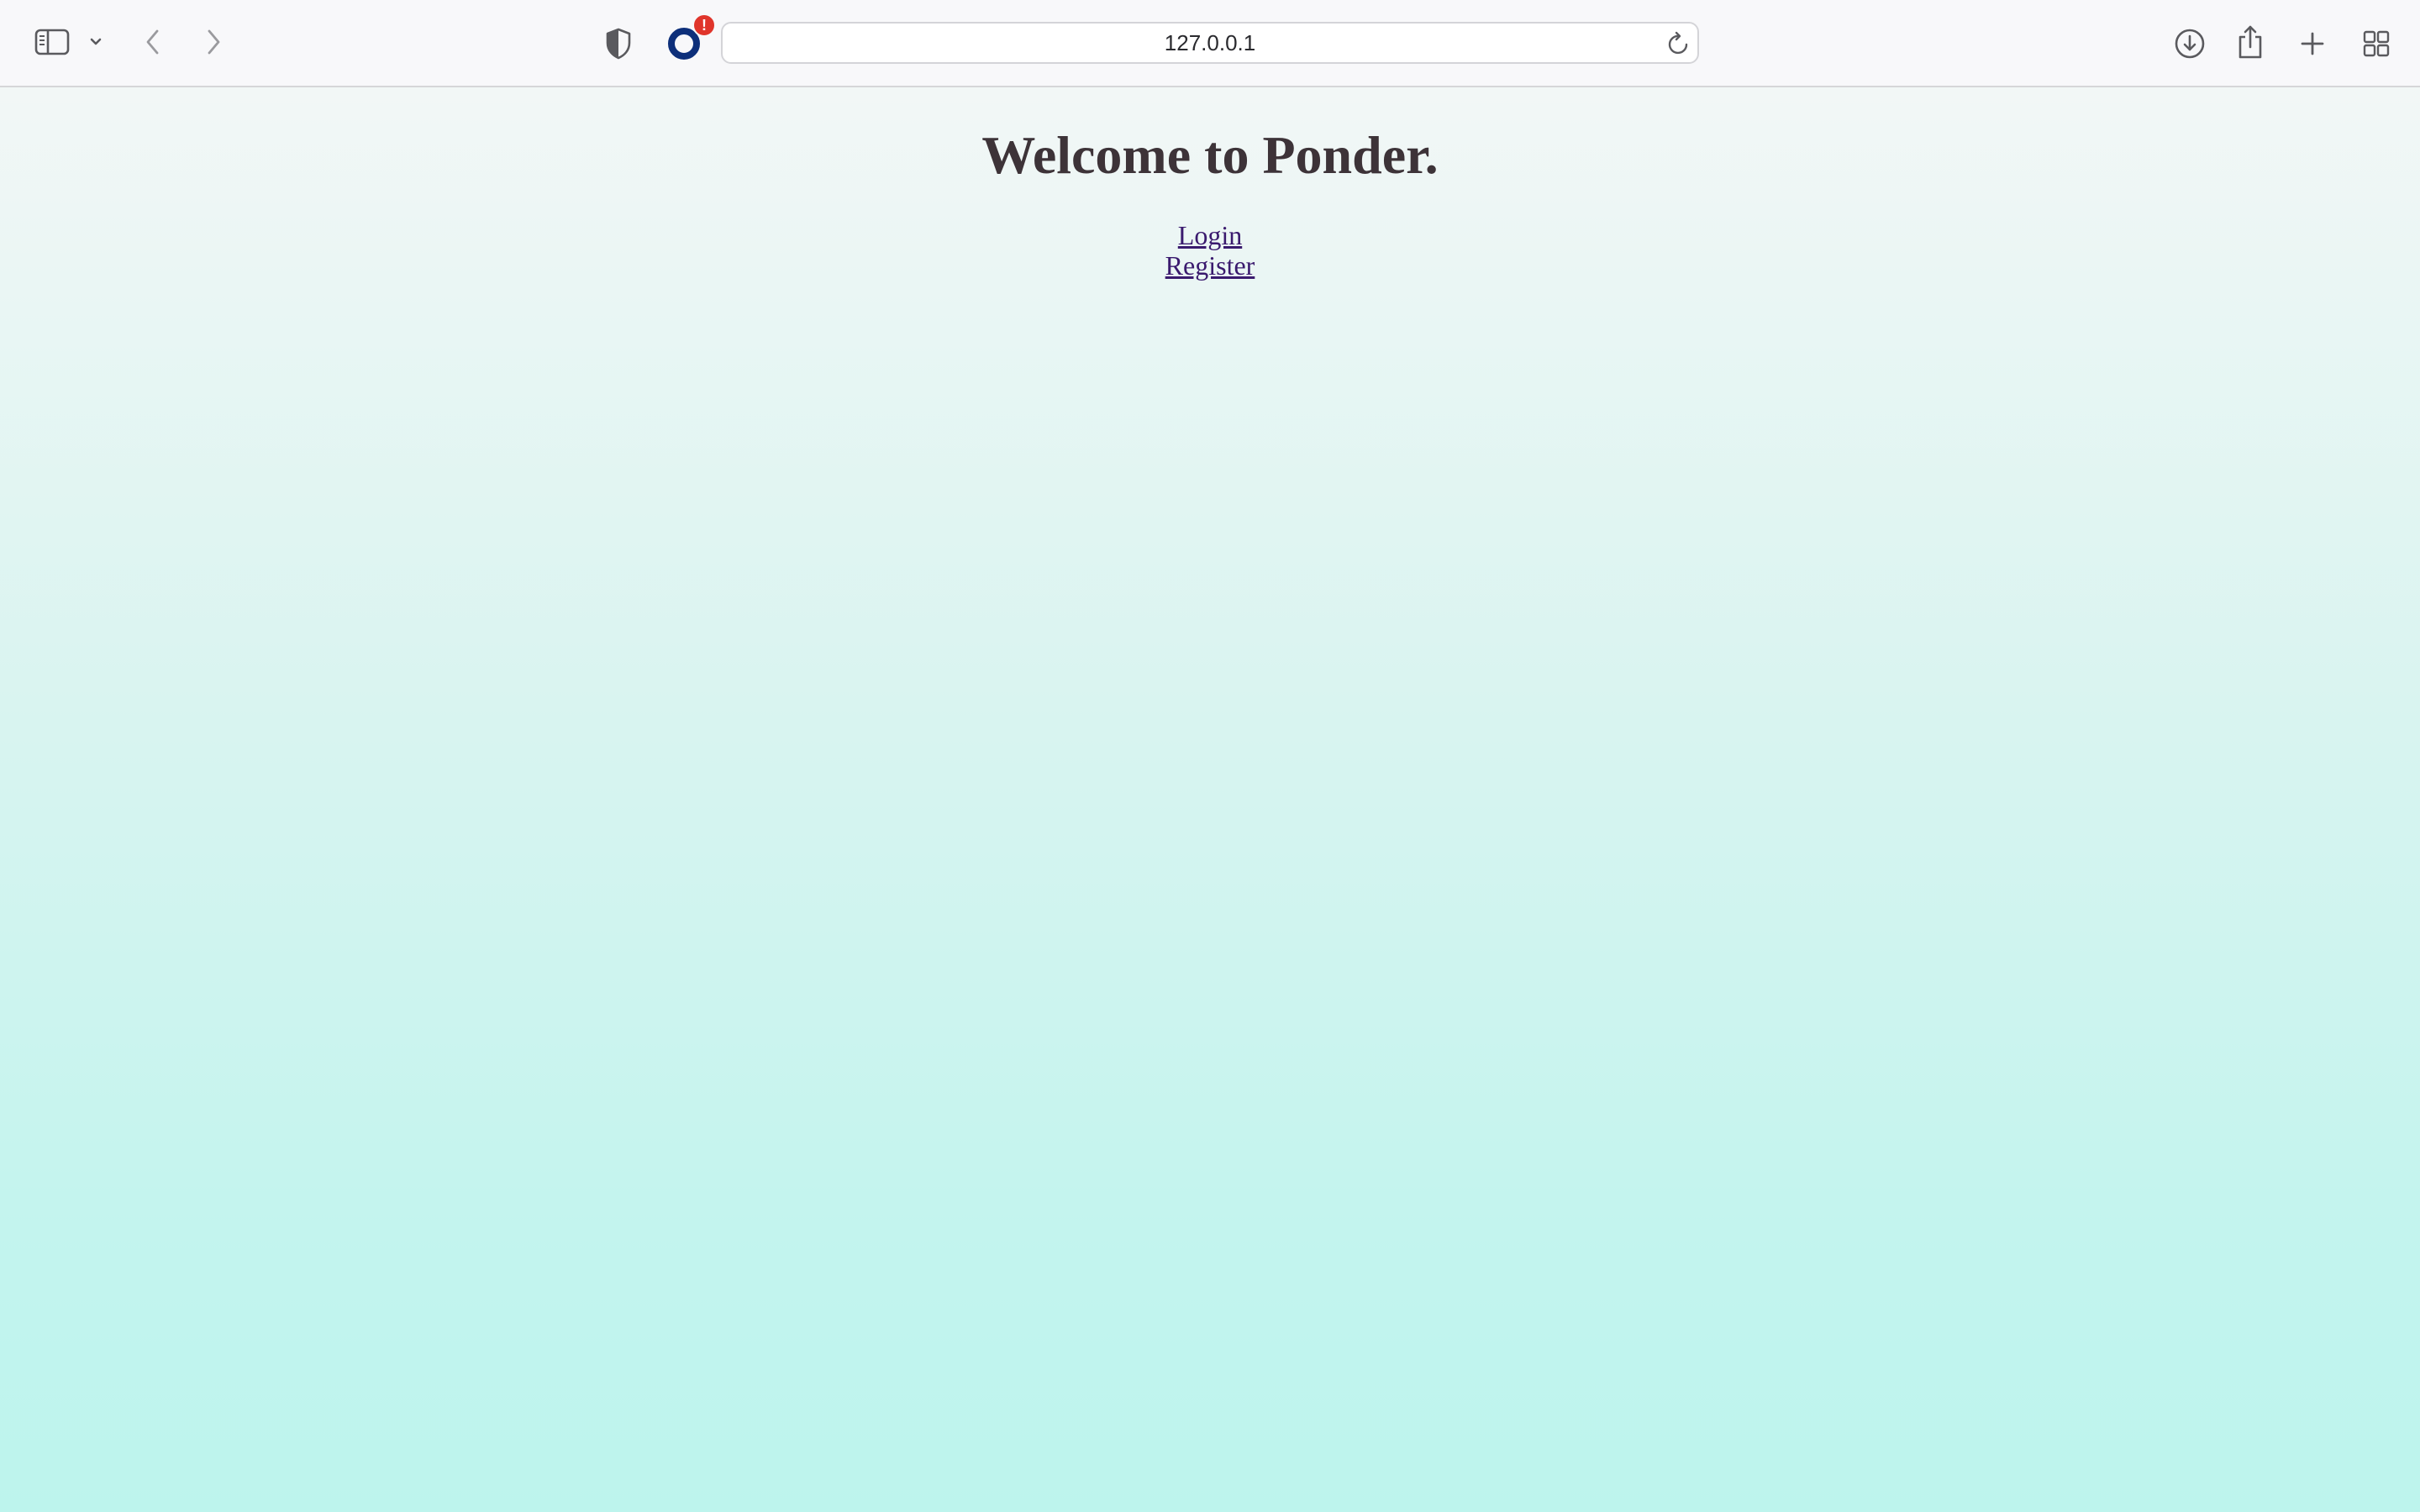 This screenshot has width=2420, height=1512. I want to click on address-bar: 127.0.0.1, so click(1210, 43).